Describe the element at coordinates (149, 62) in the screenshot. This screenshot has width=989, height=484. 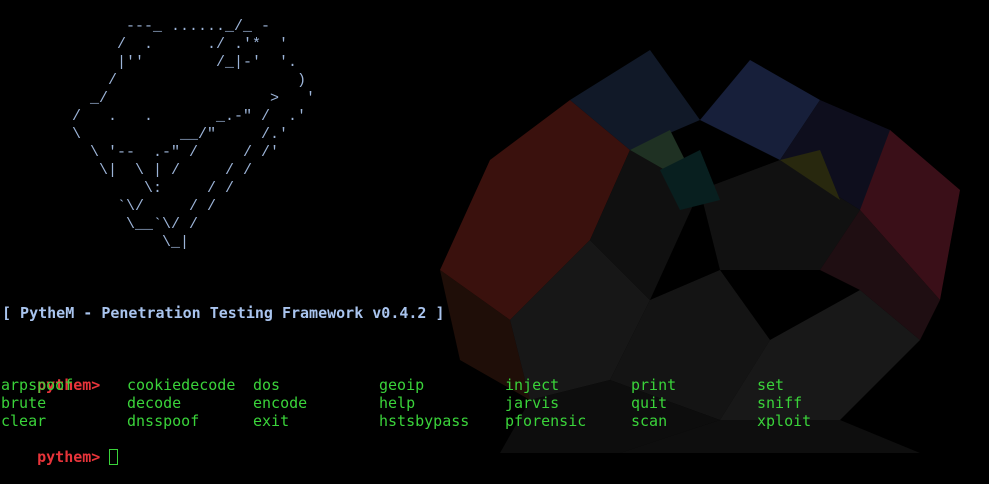
I see `ascii-logo-line: |'' /_|-' '.` at that location.